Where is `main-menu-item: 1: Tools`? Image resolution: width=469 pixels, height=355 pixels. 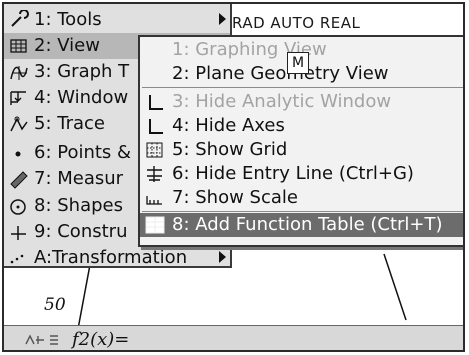 main-menu-item: 1: Tools is located at coordinates (117, 20).